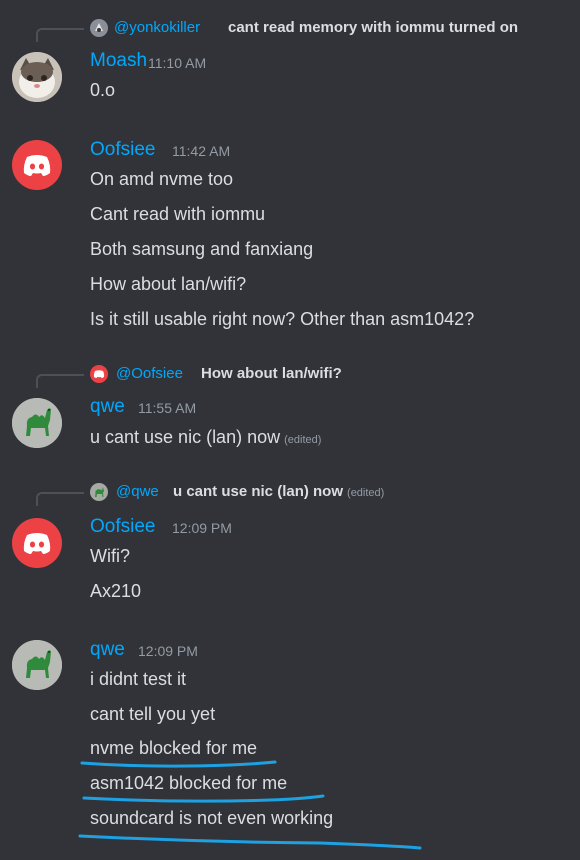 This screenshot has height=860, width=580. What do you see at coordinates (212, 818) in the screenshot?
I see `message-text: soundcard is not even working` at bounding box center [212, 818].